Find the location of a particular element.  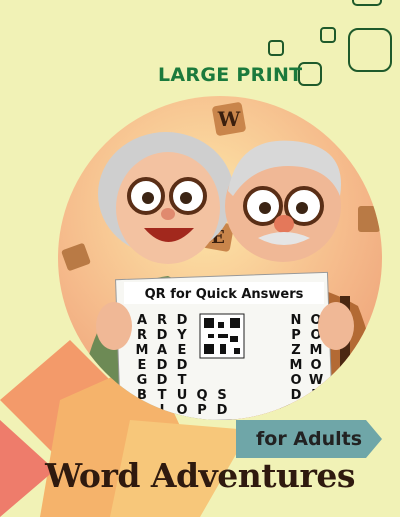

grid-letter: N is located at coordinates (296, 320).